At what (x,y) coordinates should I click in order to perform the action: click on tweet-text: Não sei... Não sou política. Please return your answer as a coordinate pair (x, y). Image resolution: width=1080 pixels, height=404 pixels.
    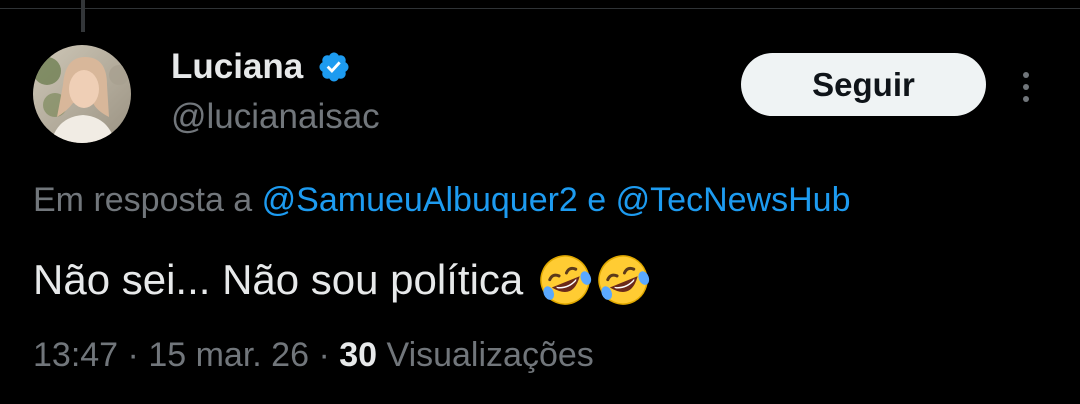
    Looking at the image, I should click on (342, 280).